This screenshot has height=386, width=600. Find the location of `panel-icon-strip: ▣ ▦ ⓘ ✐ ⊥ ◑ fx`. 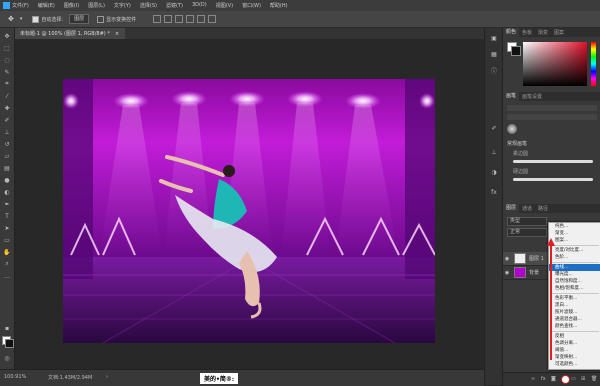

panel-icon-strip: ▣ ▦ ⓘ ✐ ⊥ ◑ fx is located at coordinates (493, 206).